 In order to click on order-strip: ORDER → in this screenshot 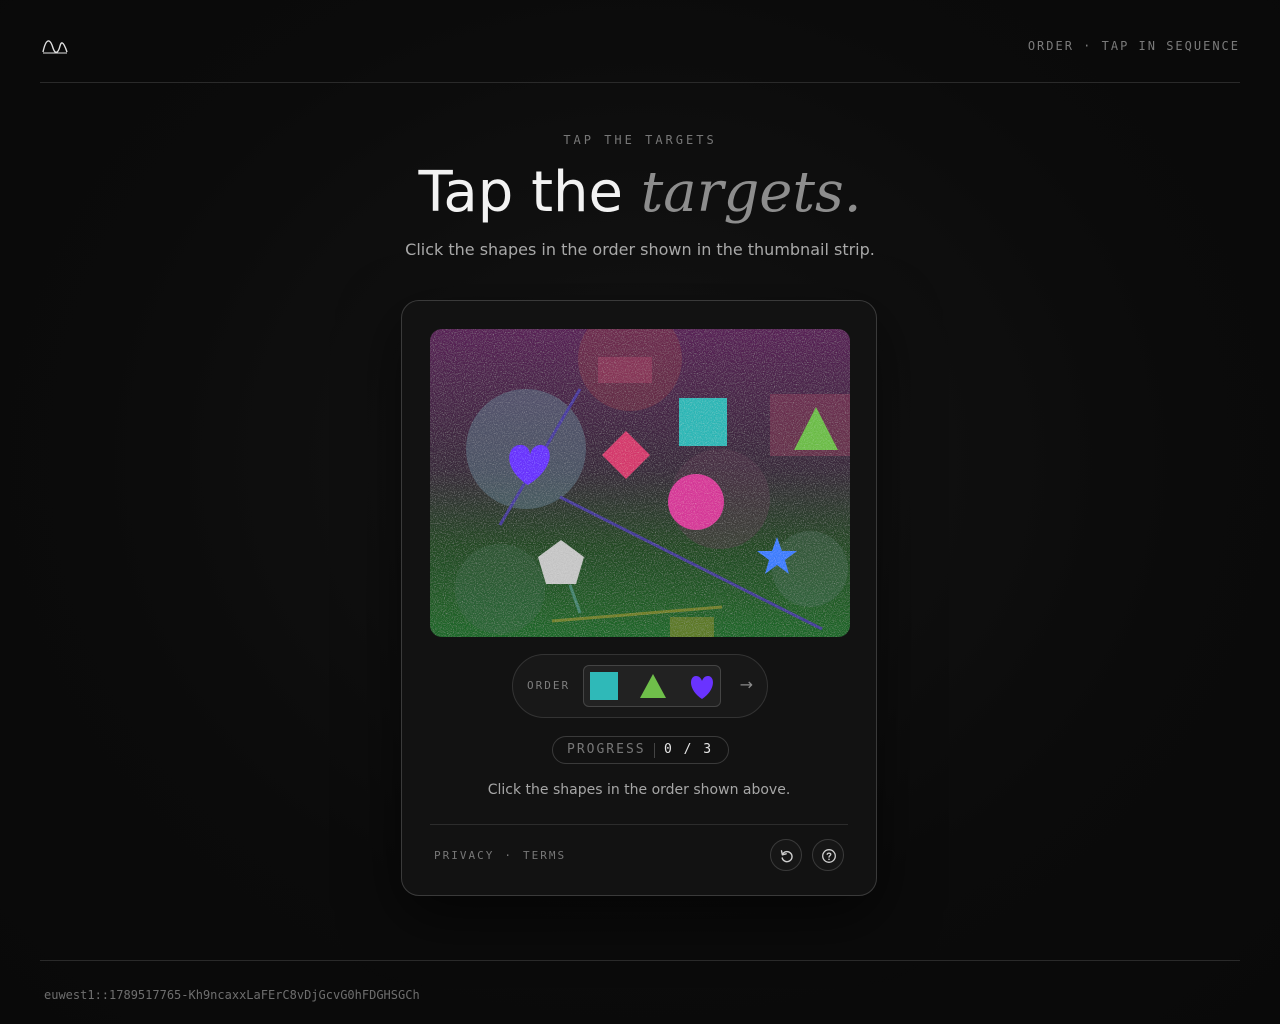, I will do `click(640, 686)`.